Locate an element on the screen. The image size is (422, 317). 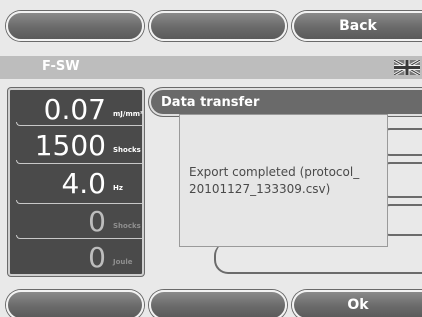
page-title: F-SW is located at coordinates (61, 66).